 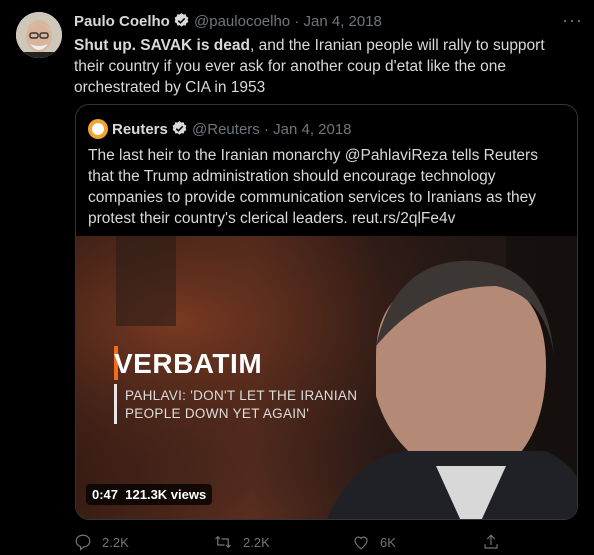 I want to click on retweet-icon, so click(x=223, y=542).